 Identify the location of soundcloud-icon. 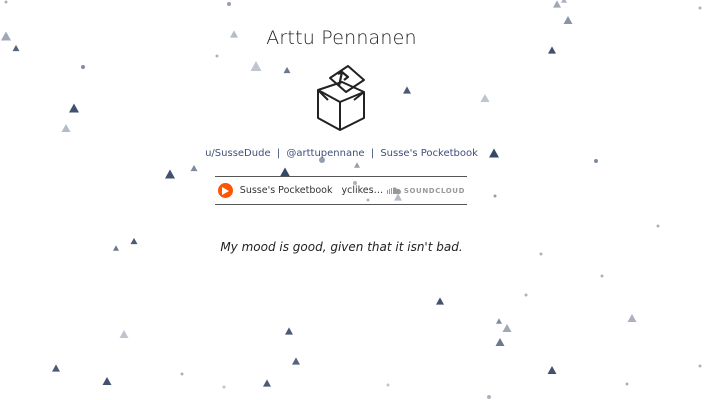
(393, 190).